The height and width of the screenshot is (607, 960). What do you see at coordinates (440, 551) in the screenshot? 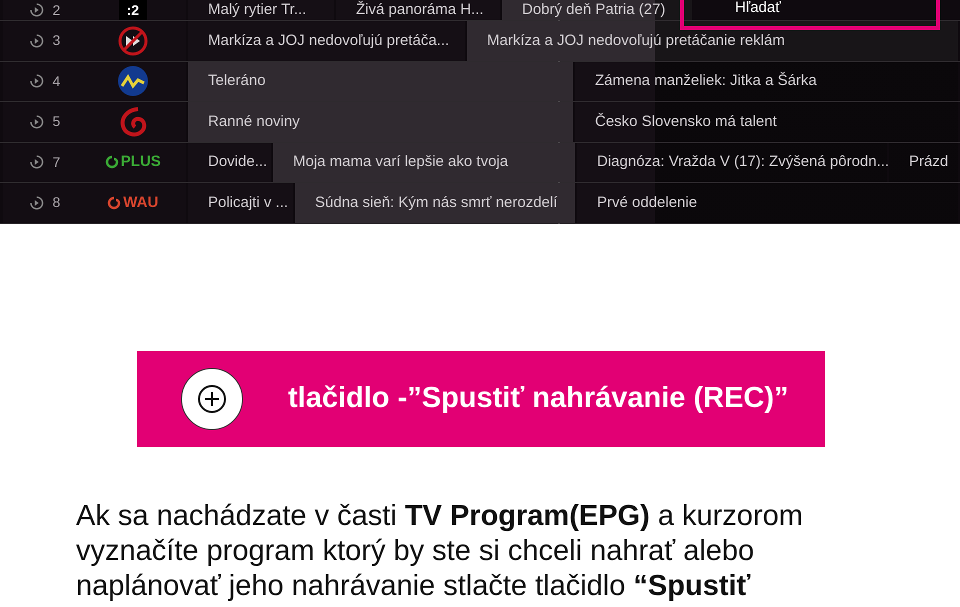
I see `instruction-paragraph: Ak sa nachádzate v časti TV Program(EPG) a kurzorom vyznačíte program ktorý by ste si chceli nahrať alebo naplánovať jeho nahrávanie stlačte tlačidlo “Spustiť` at bounding box center [440, 551].